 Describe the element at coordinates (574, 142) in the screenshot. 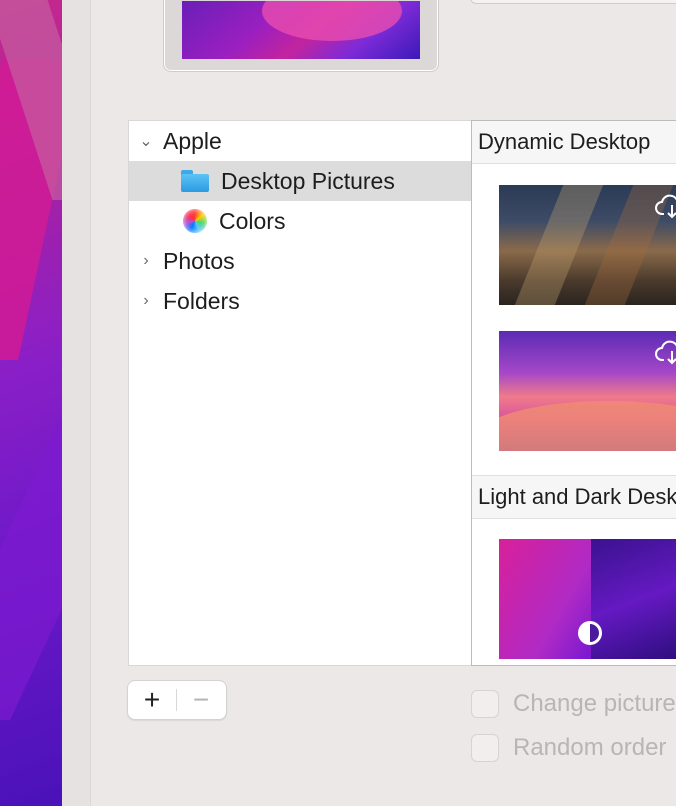

I see `section-header-dynamic-desktop: Dynamic Desktop` at that location.